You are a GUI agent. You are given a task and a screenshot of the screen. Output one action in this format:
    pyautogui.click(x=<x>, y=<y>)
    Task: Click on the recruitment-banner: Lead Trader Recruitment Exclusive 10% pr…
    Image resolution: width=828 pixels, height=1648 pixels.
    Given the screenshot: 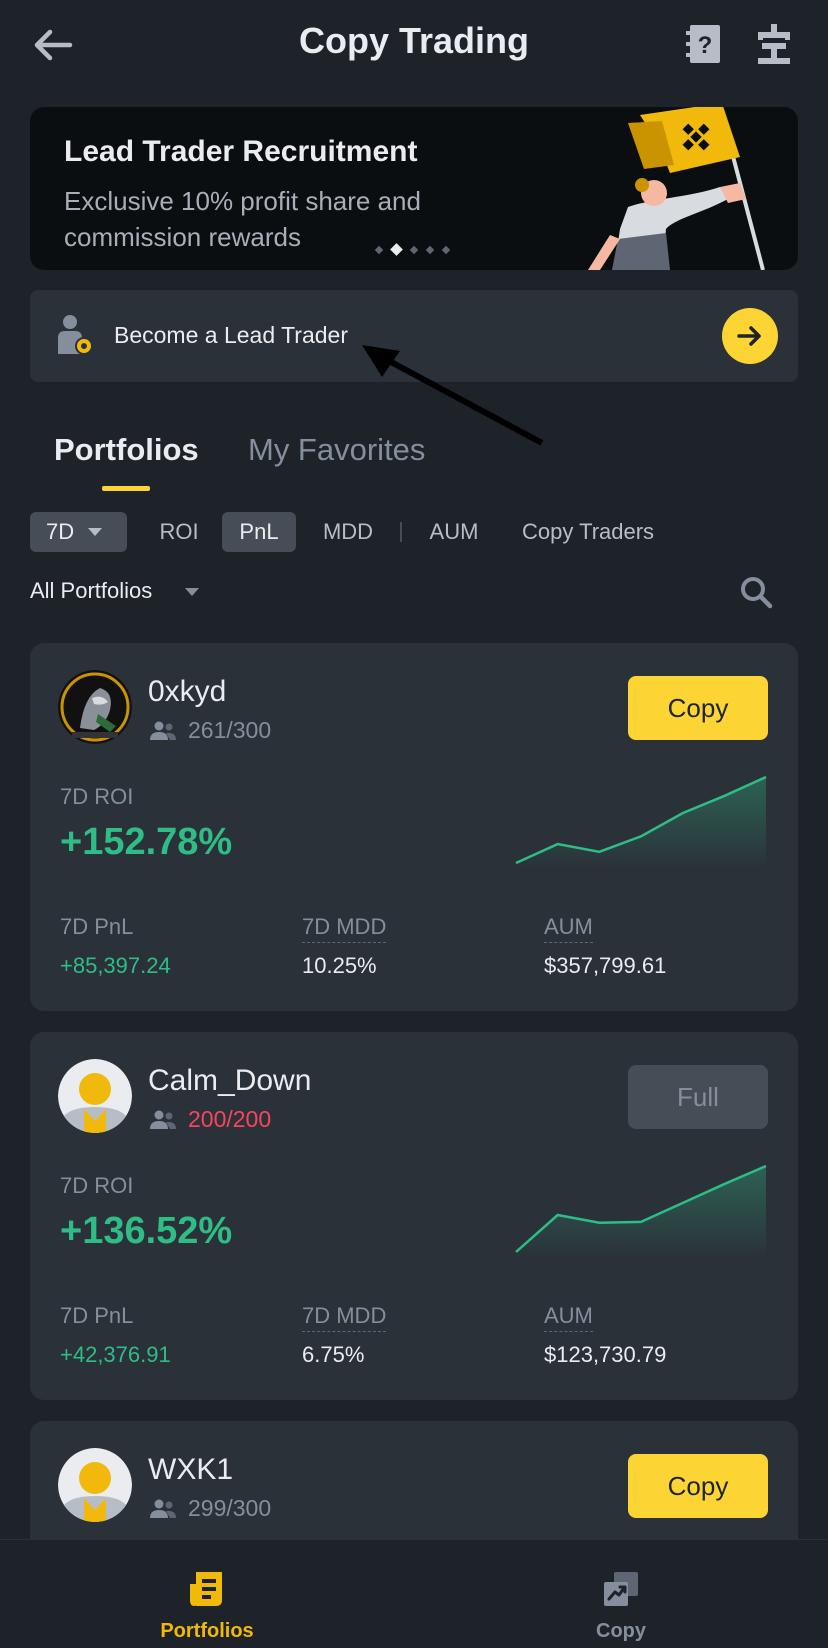 What is the action you would take?
    pyautogui.click(x=414, y=188)
    